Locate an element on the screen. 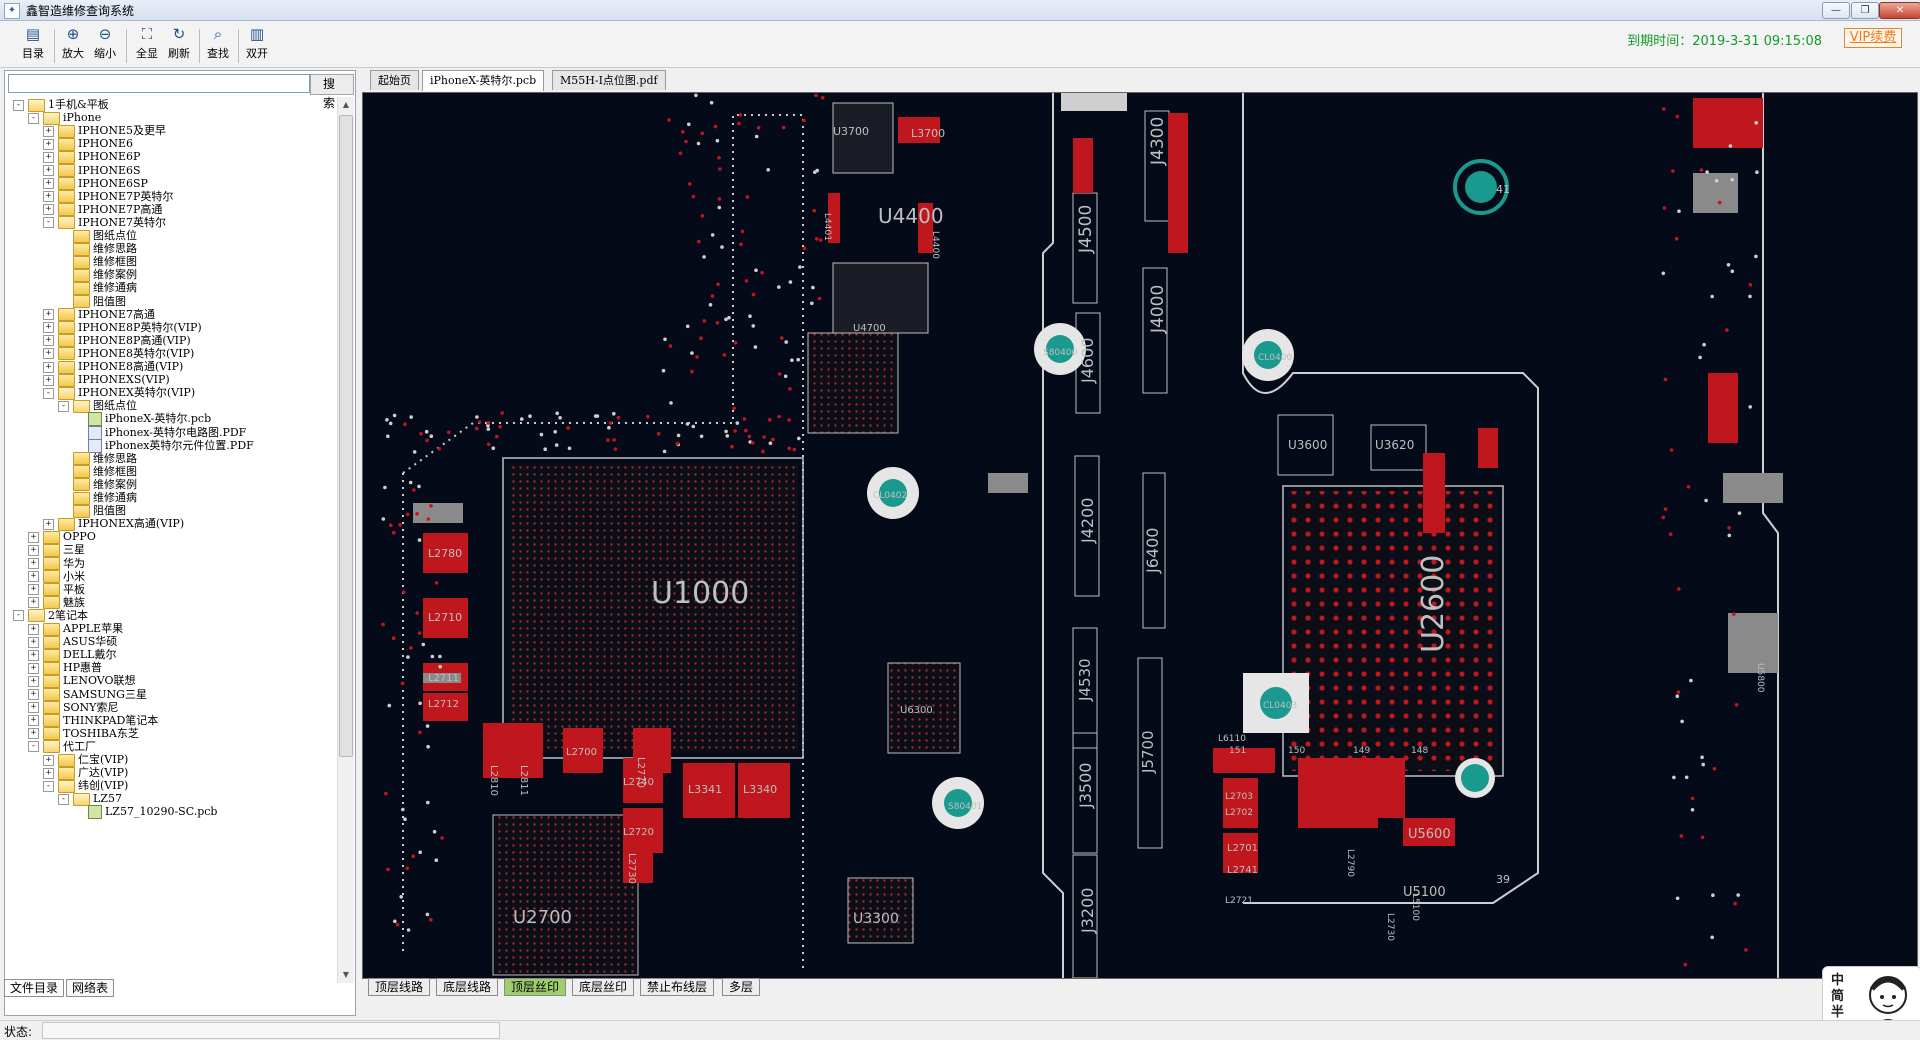 This screenshot has height=1040, width=1920. pcb-component-label: L3700 is located at coordinates (928, 133).